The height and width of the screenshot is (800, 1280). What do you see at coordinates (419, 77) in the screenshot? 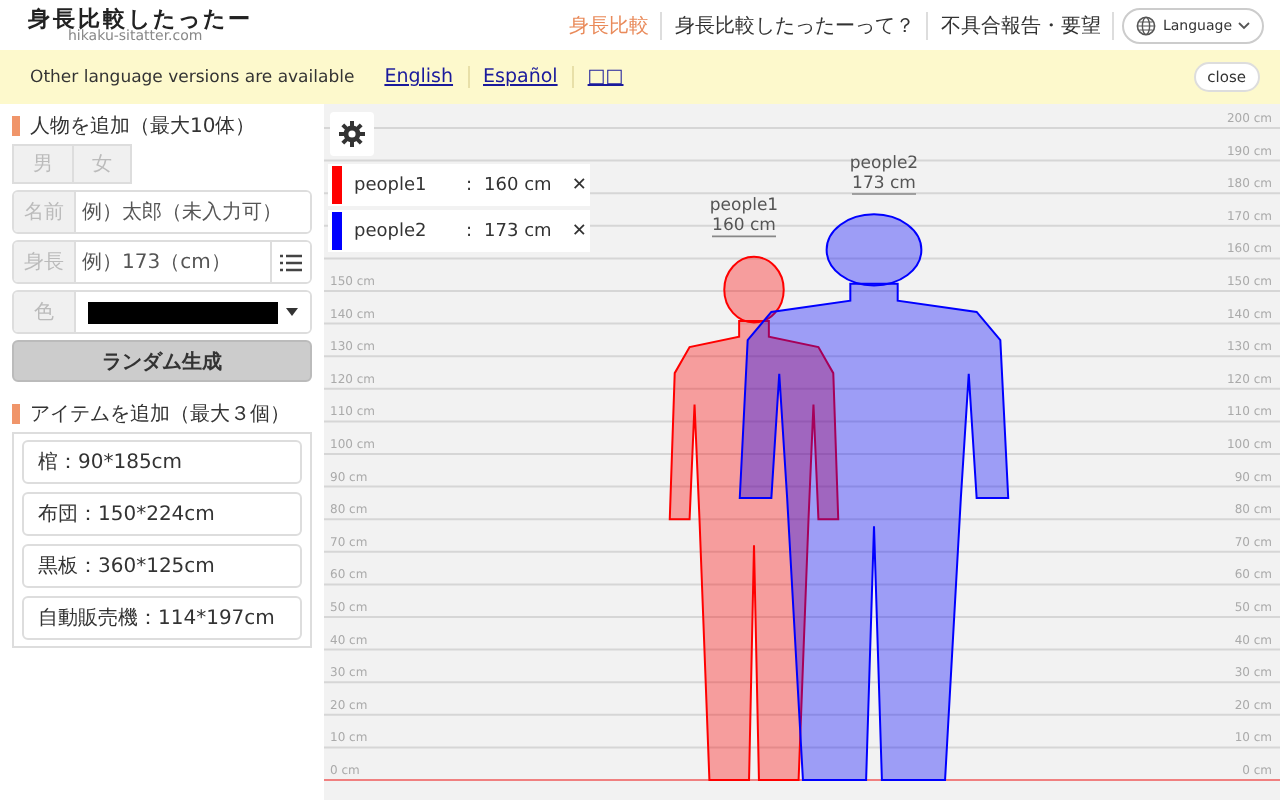
I see `language-link: English` at bounding box center [419, 77].